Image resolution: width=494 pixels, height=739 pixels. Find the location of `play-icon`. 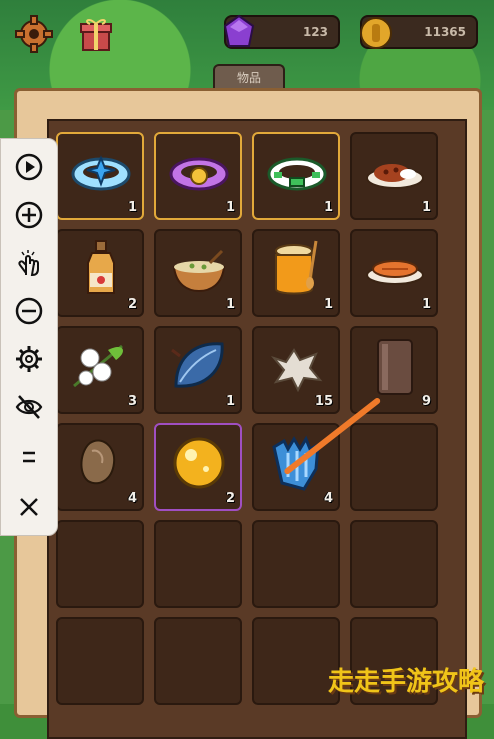

play-icon is located at coordinates (29, 167).